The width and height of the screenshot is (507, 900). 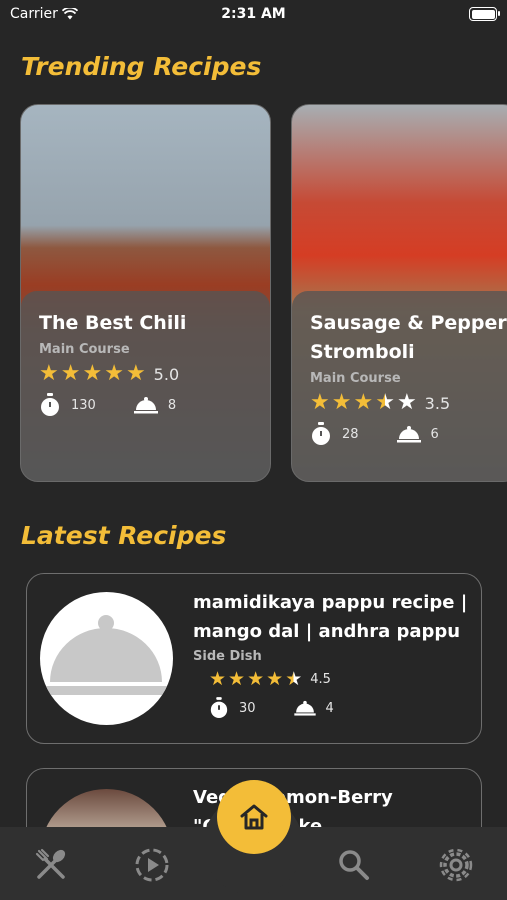 What do you see at coordinates (408, 338) in the screenshot?
I see `card-title: Sausage & Pepperoni Stromboli` at bounding box center [408, 338].